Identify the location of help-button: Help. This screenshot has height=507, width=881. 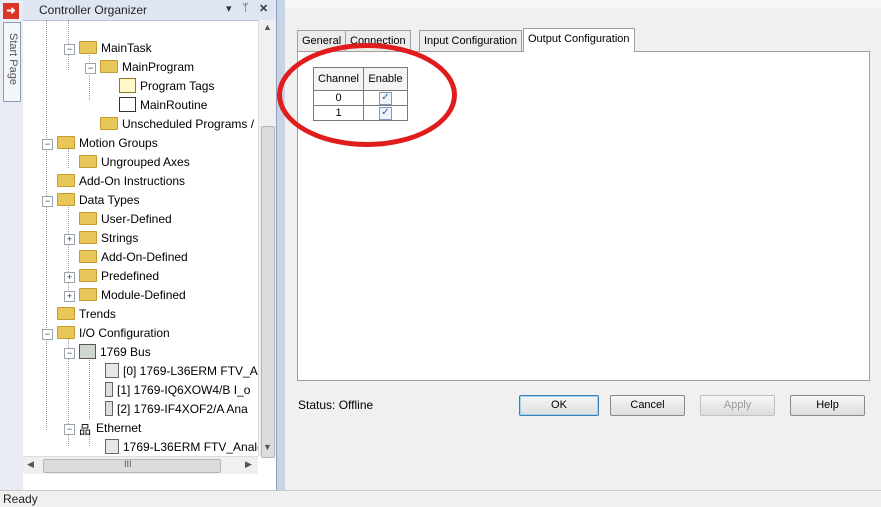
(827, 405).